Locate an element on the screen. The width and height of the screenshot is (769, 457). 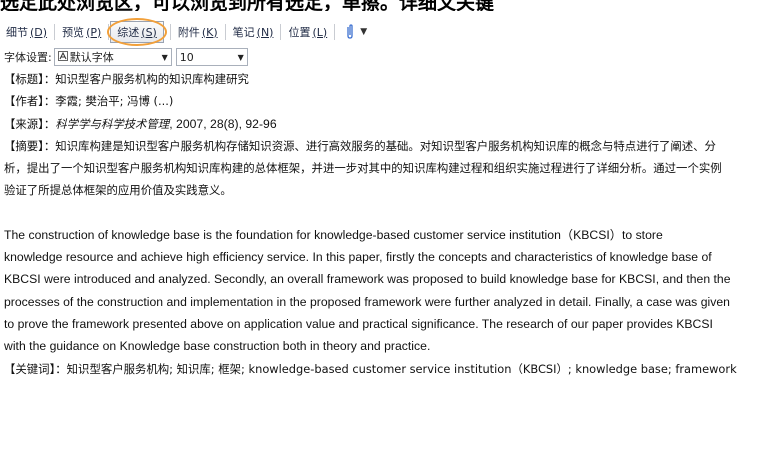
tab-details-label: 细节 is located at coordinates (17, 32).